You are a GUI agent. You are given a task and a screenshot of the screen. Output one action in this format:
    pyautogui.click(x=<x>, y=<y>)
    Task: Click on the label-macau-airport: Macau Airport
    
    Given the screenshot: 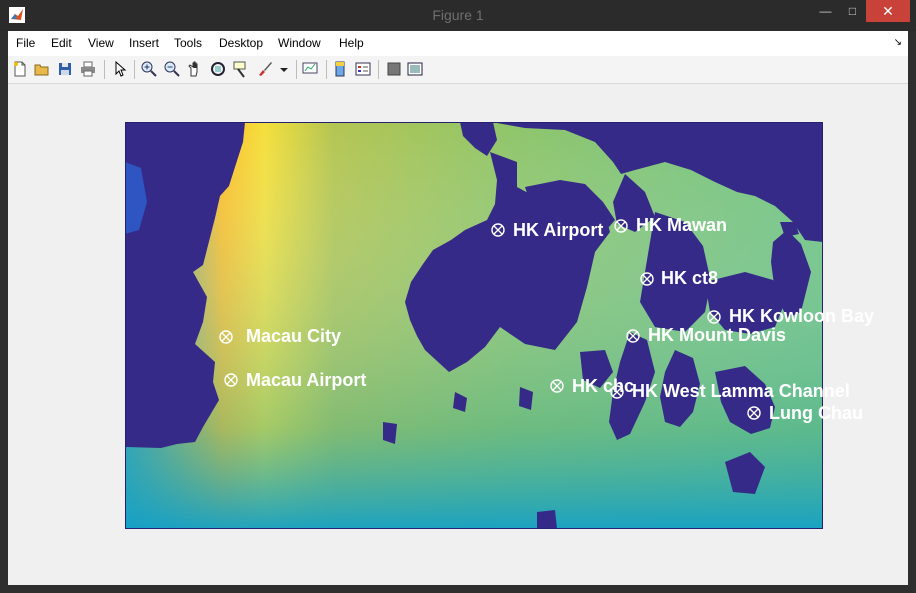 What is the action you would take?
    pyautogui.click(x=306, y=380)
    